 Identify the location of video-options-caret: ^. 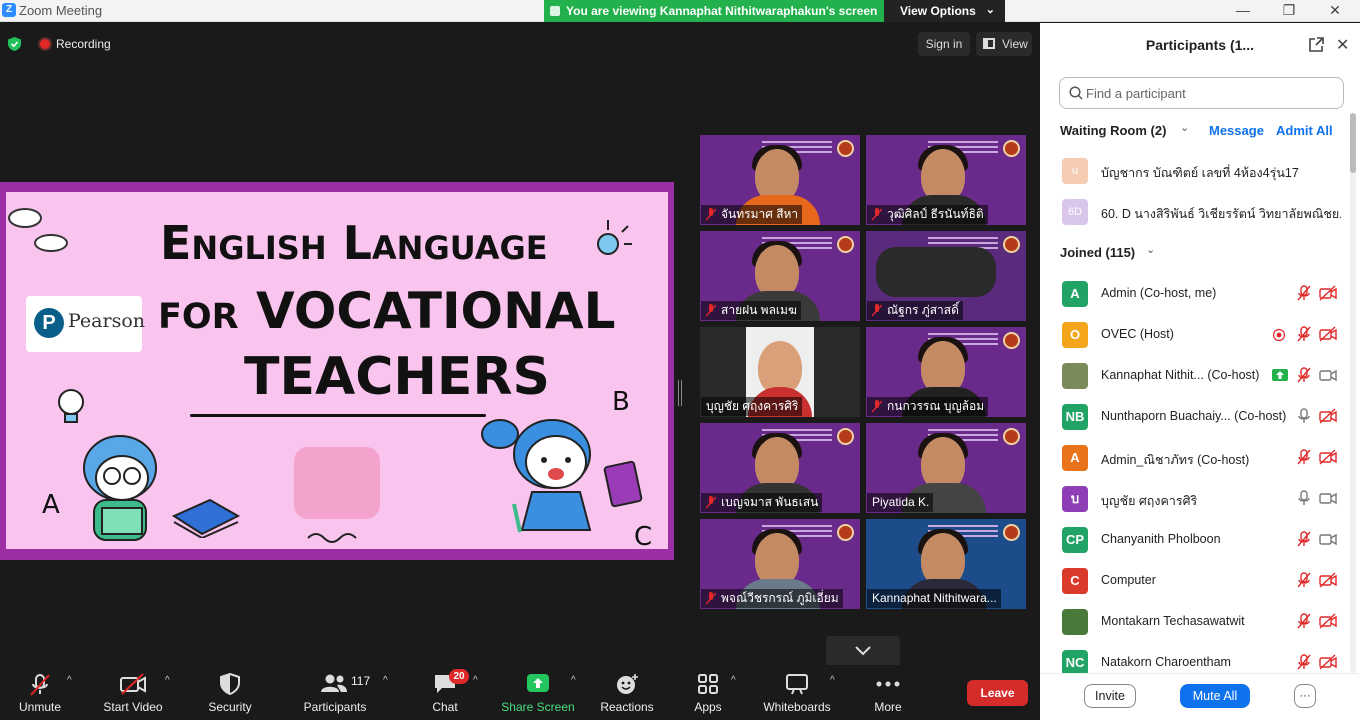
(167, 680).